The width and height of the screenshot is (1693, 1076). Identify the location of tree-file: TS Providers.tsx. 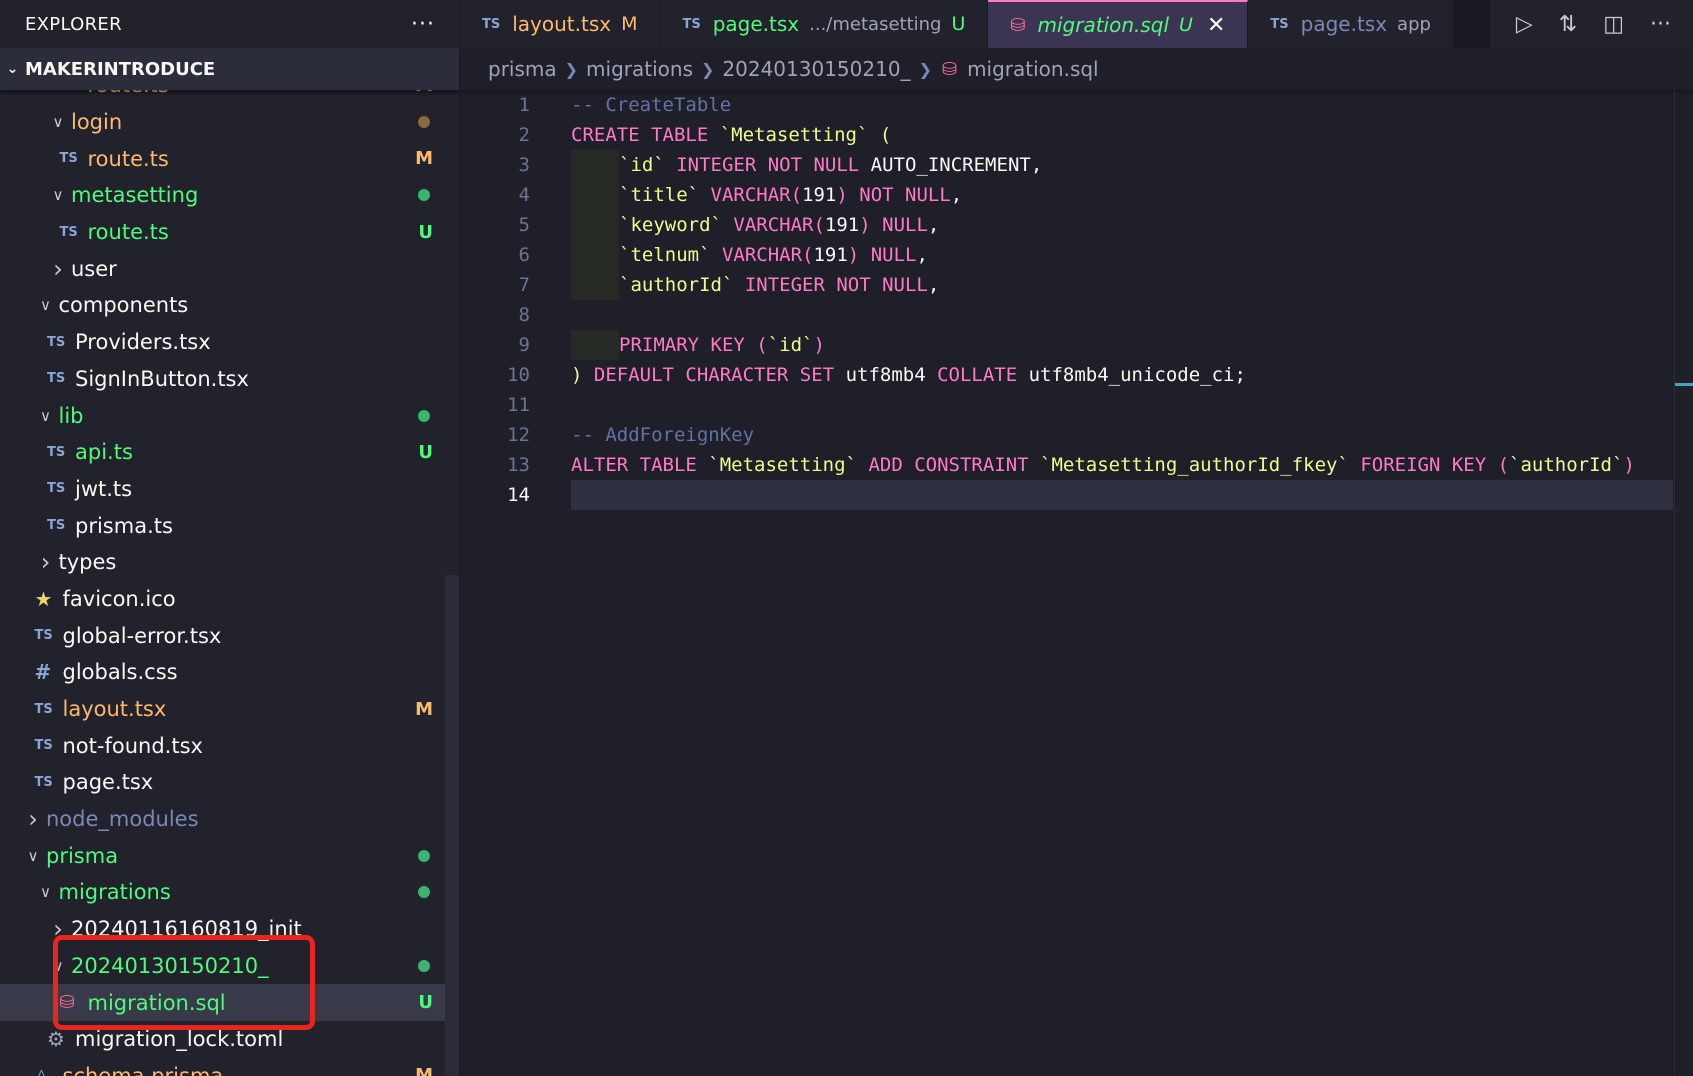
(229, 342).